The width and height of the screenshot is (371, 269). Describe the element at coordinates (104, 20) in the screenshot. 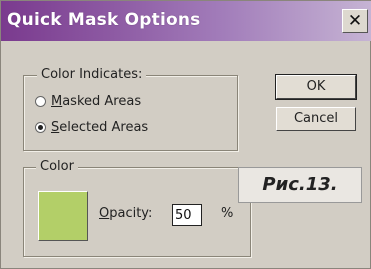

I see `window-title: Quick Mask Options` at that location.